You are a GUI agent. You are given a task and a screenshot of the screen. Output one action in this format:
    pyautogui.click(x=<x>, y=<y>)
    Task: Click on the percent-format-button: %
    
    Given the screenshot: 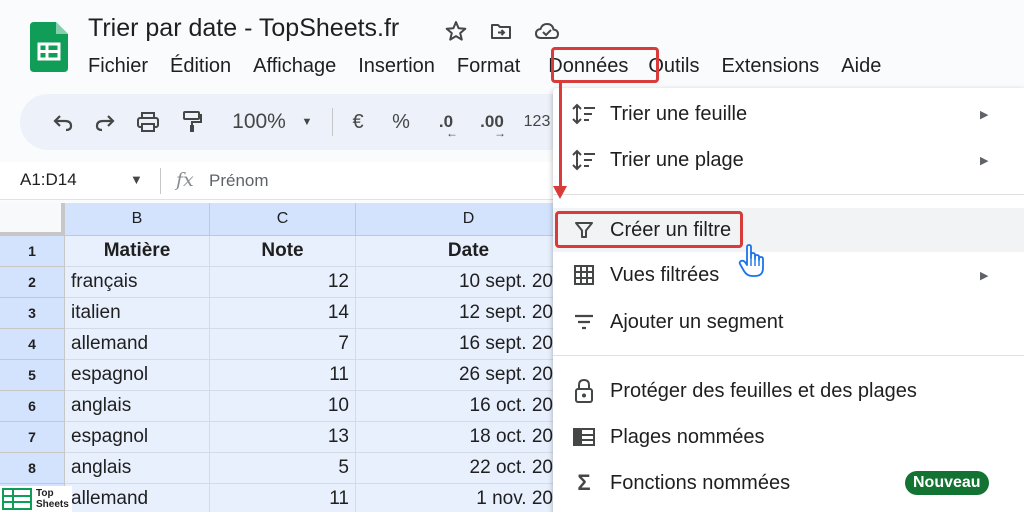 What is the action you would take?
    pyautogui.click(x=401, y=122)
    